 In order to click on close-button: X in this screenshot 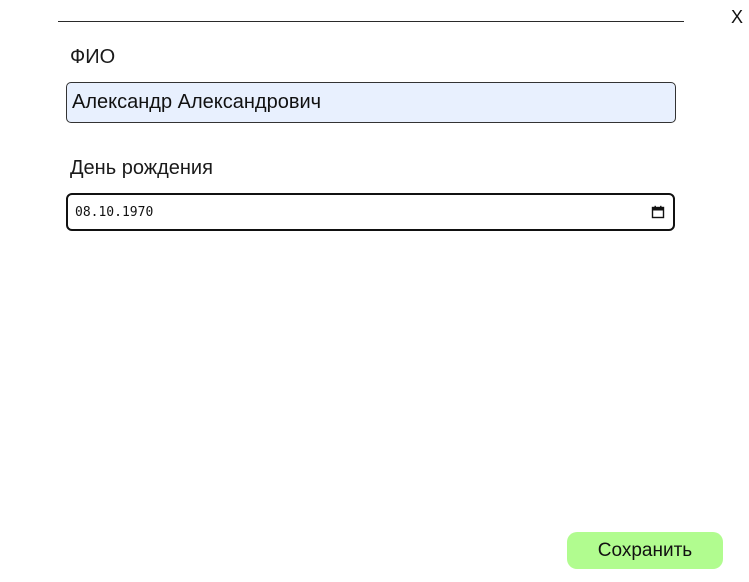, I will do `click(737, 17)`.